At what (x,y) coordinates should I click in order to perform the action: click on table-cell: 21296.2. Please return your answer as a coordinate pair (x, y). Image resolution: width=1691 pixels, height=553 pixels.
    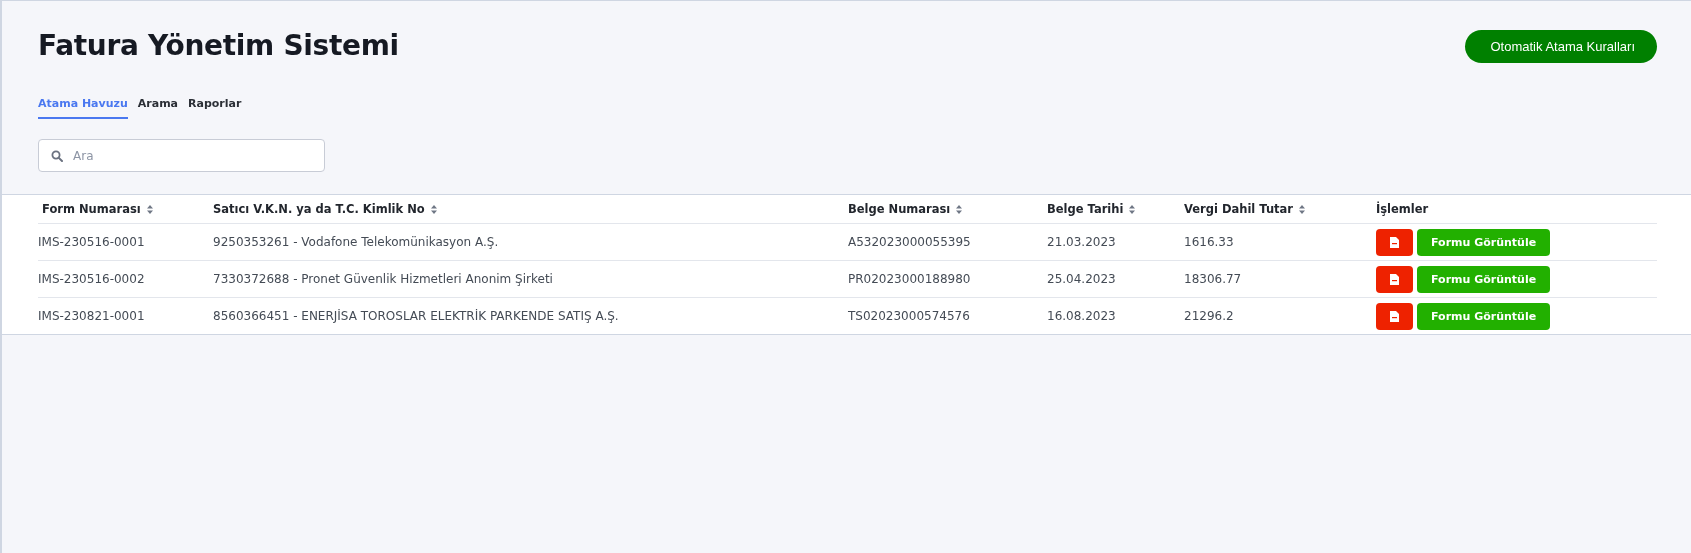
    Looking at the image, I should click on (1209, 316).